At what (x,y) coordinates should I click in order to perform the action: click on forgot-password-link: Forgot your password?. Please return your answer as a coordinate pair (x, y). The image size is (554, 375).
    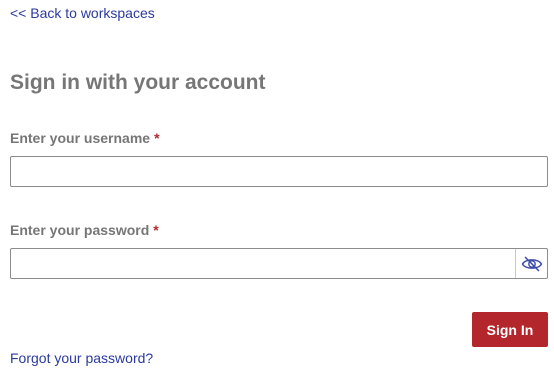
    Looking at the image, I should click on (81, 358).